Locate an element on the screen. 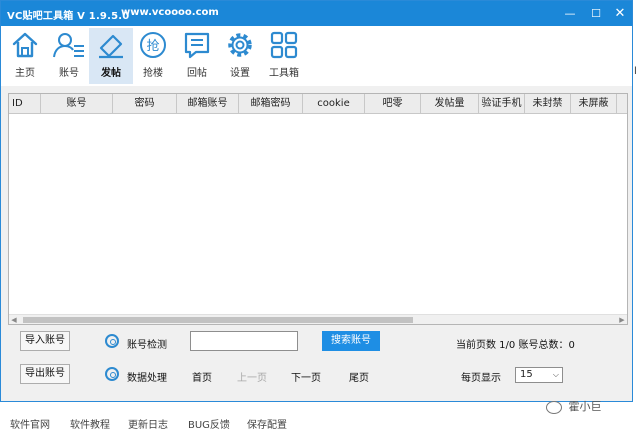  scroll-left-icon: ◀ is located at coordinates (14, 319).